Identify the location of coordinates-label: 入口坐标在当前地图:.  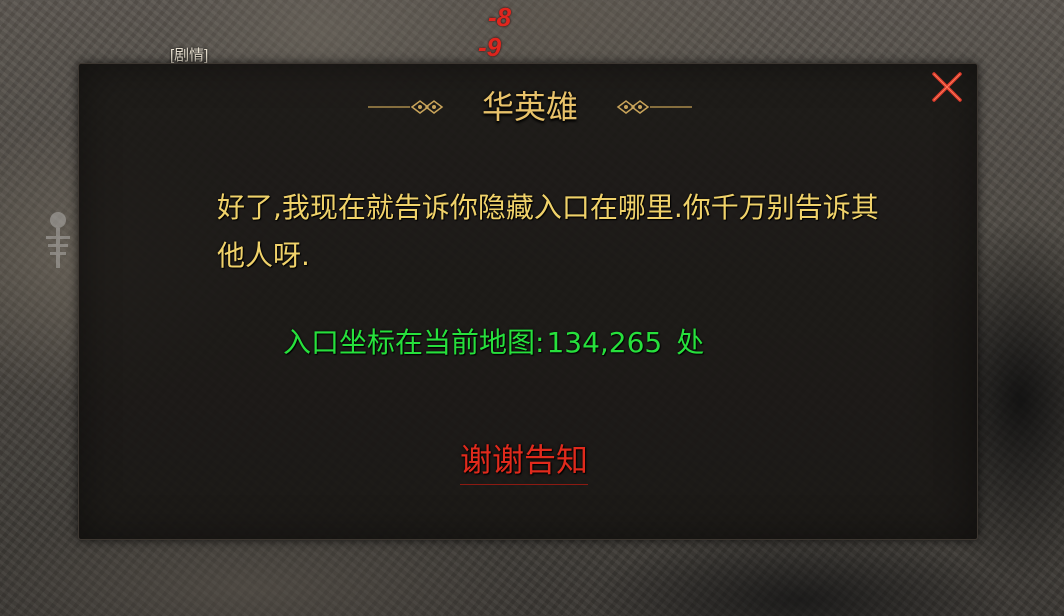
(414, 342).